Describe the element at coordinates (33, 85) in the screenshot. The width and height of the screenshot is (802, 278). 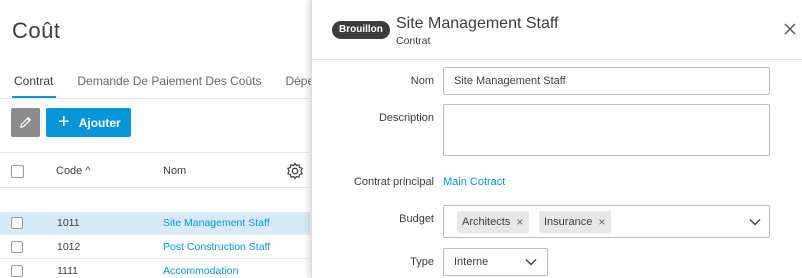
I see `tab-contrat: Contrat` at that location.